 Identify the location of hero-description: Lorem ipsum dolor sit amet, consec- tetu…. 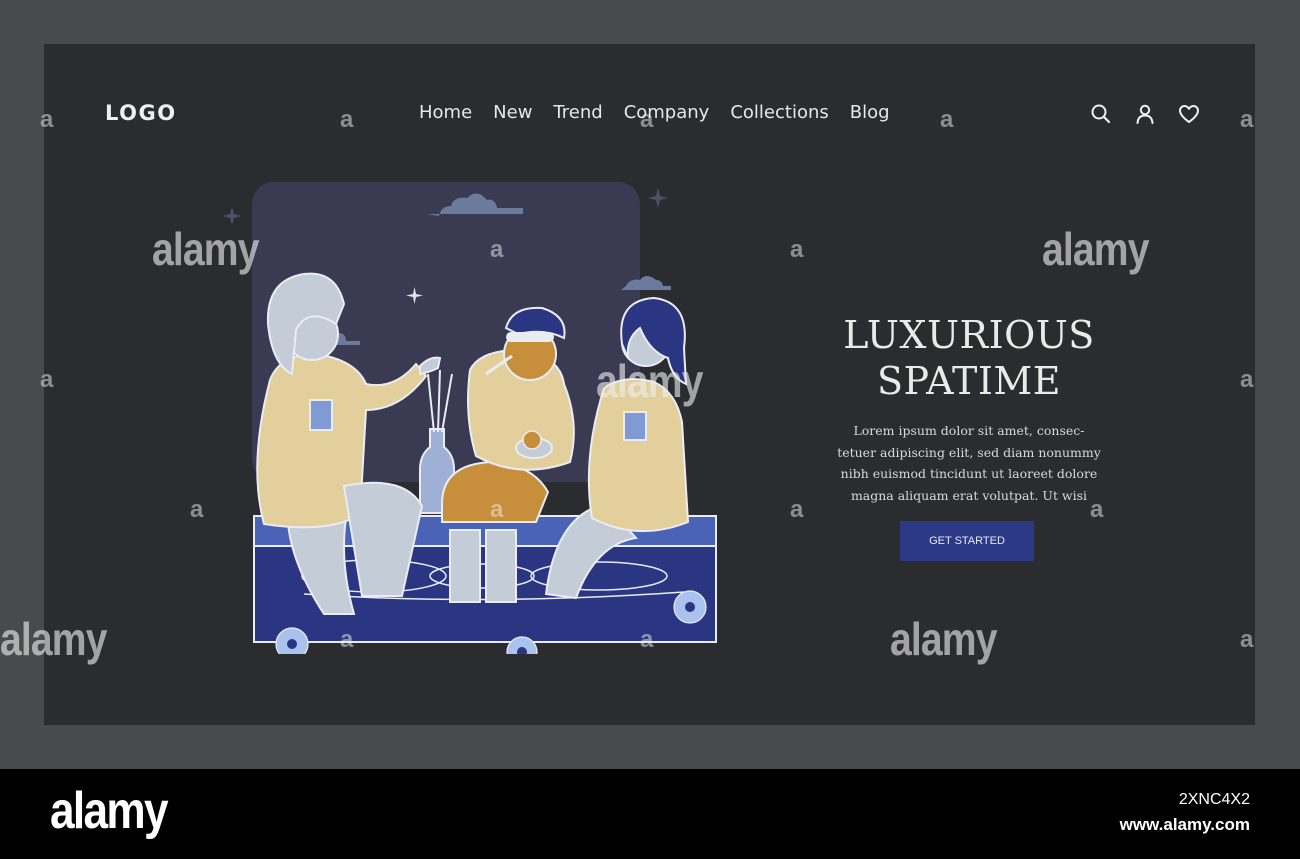
(969, 463).